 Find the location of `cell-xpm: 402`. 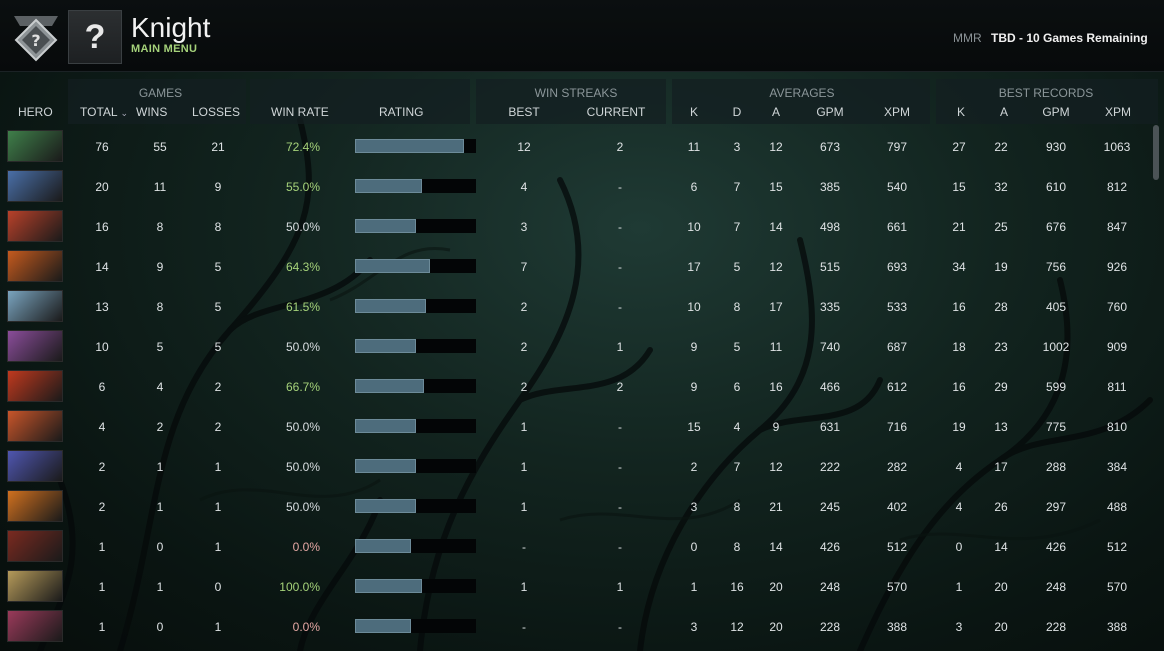

cell-xpm: 402 is located at coordinates (897, 507).